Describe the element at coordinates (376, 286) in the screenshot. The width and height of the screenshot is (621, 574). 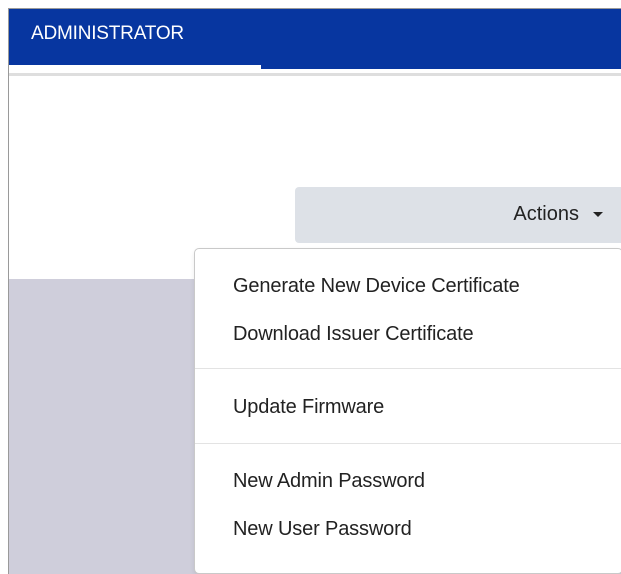
I see `menu-item-generate-new-device-certificate: Generate New Device Certificate` at that location.